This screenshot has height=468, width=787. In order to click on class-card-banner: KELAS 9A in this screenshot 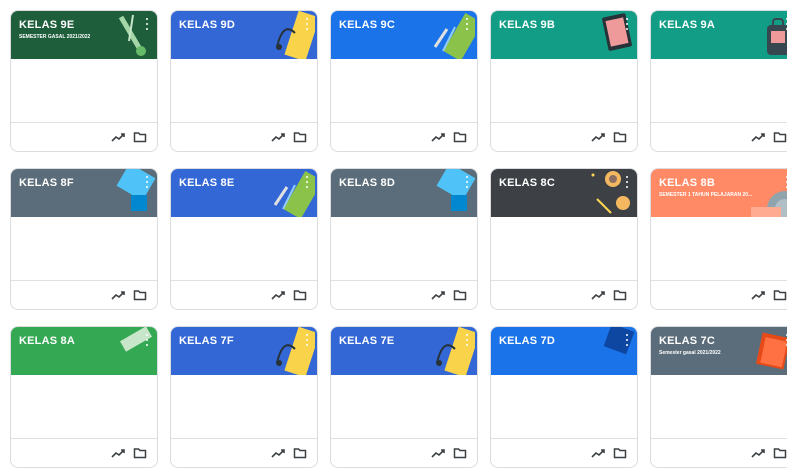, I will do `click(719, 35)`.